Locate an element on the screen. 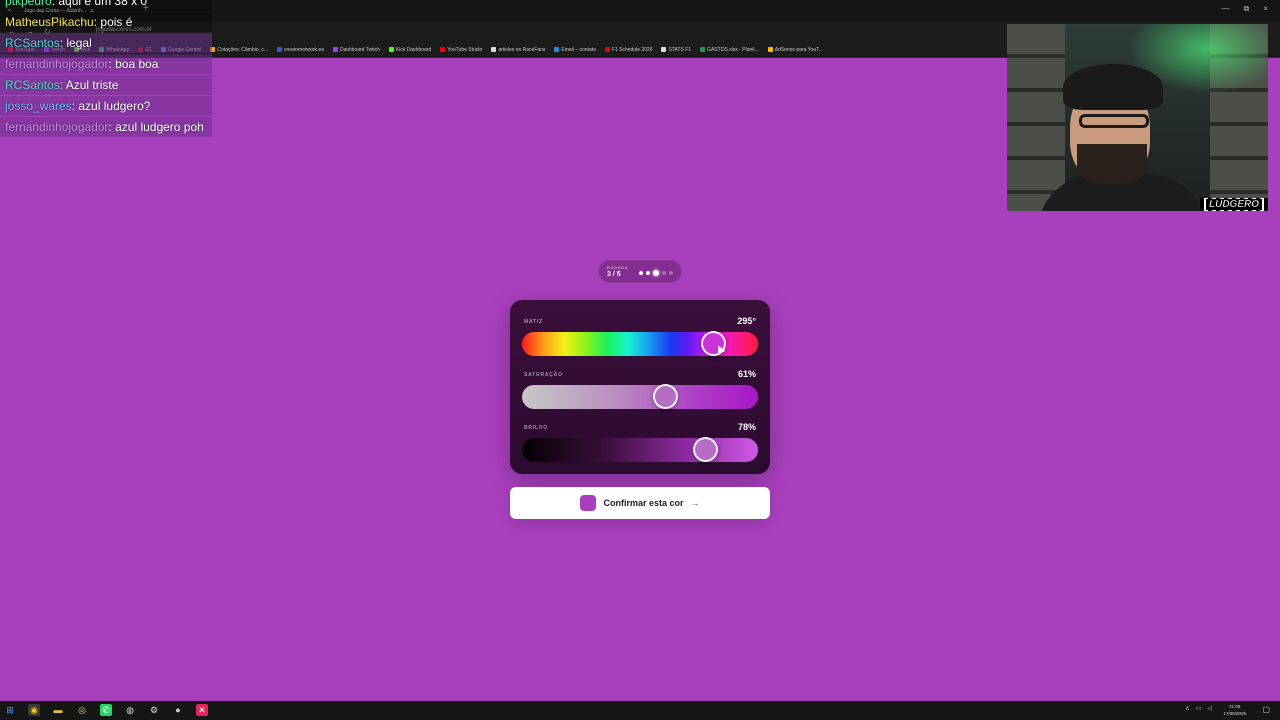 The height and width of the screenshot is (720, 1280). tray-chevron-icon: ∧ is located at coordinates (1187, 708).